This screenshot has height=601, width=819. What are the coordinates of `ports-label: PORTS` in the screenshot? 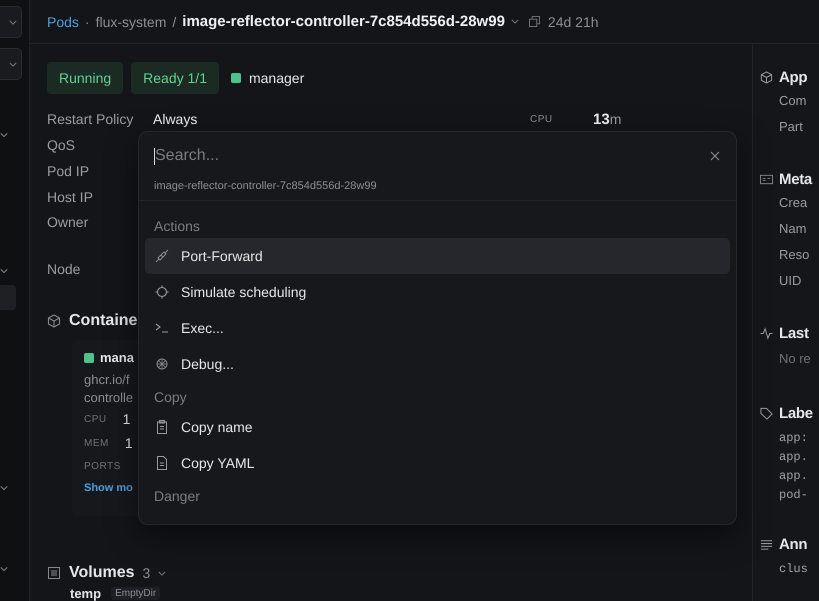 It's located at (102, 466).